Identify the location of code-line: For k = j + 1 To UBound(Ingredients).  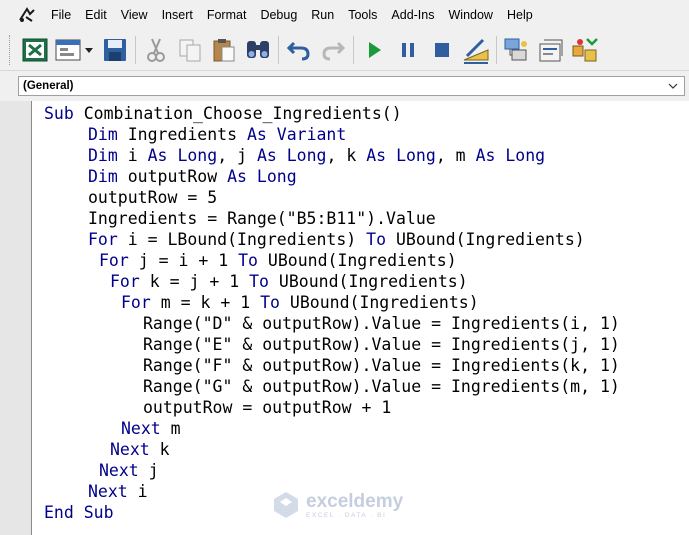
(289, 281).